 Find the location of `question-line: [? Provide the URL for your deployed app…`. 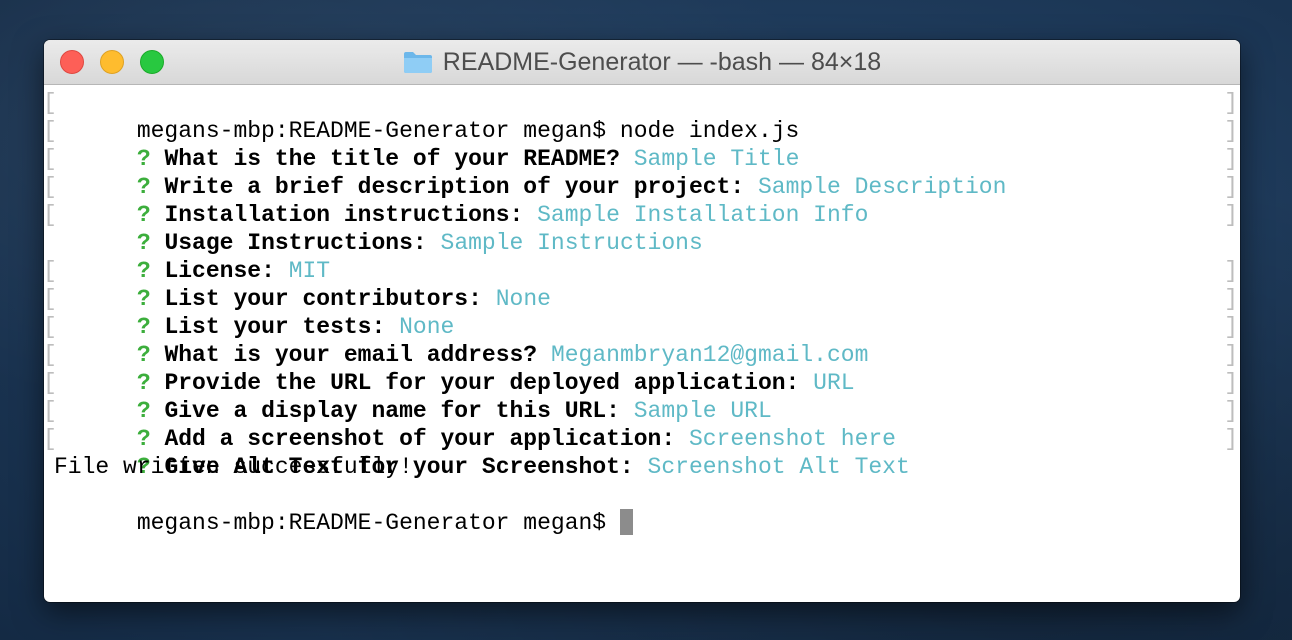

question-line: [? Provide the URL for your deployed app… is located at coordinates (642, 368).